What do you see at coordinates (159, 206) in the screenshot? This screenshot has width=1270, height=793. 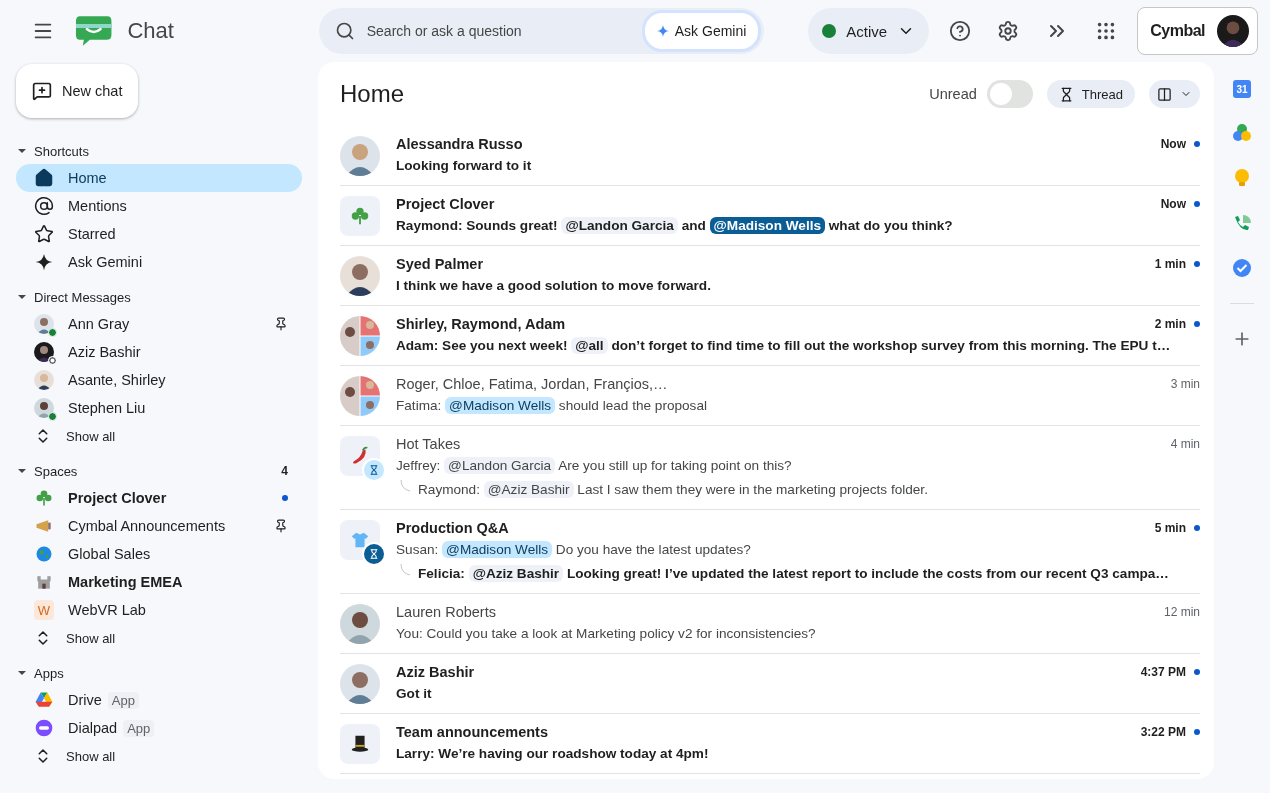 I see `sidebar-item: Mentions` at bounding box center [159, 206].